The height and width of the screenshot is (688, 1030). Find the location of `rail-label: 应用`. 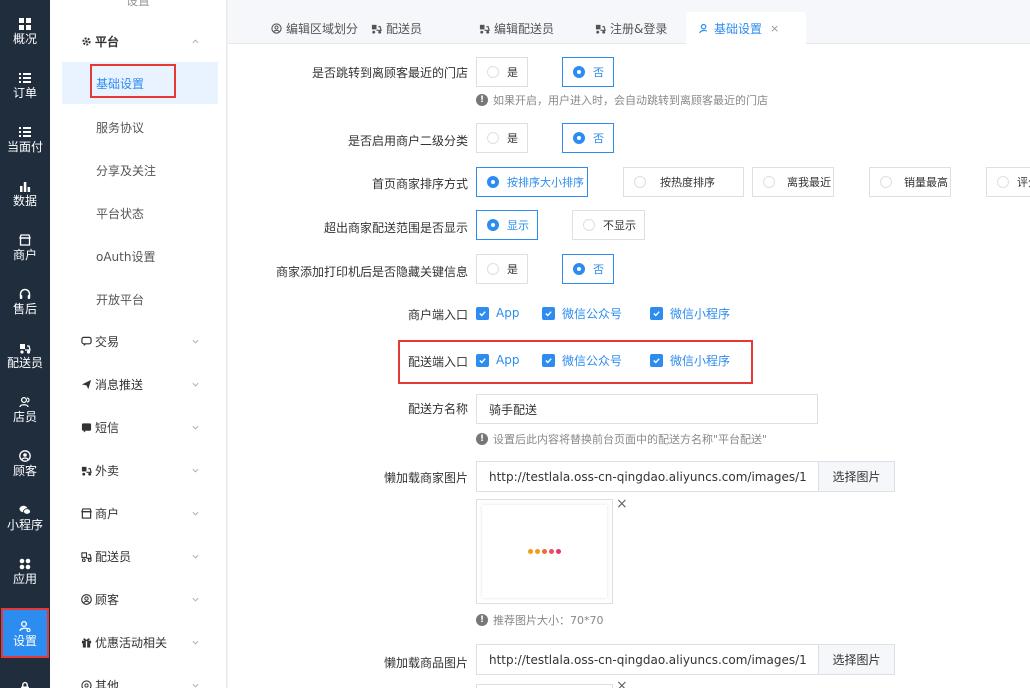

rail-label: 应用 is located at coordinates (24, 578).